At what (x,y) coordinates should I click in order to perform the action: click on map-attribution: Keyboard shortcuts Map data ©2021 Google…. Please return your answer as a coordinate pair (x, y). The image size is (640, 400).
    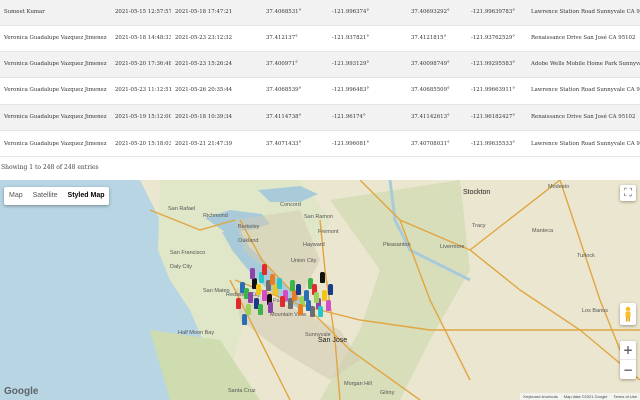
    Looking at the image, I should click on (580, 396).